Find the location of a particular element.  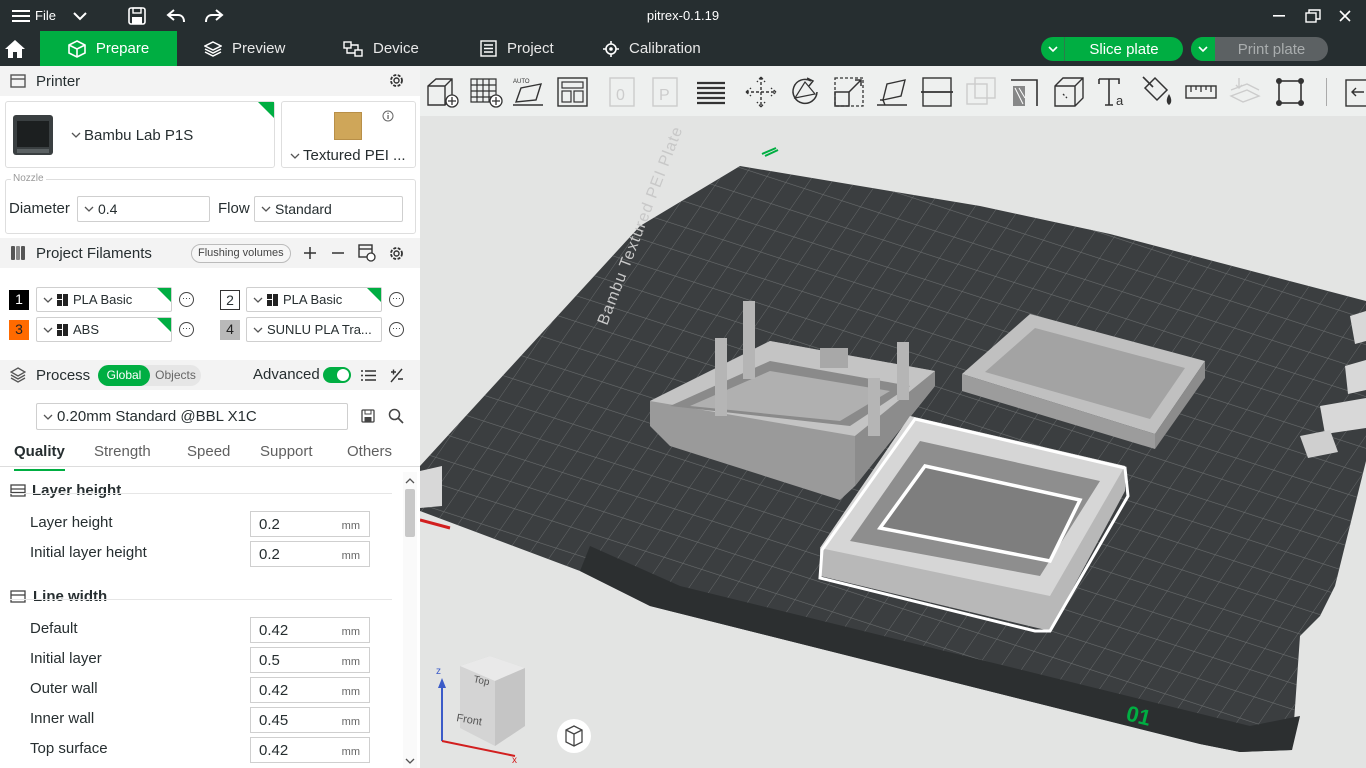

cut-icon is located at coordinates (937, 92).